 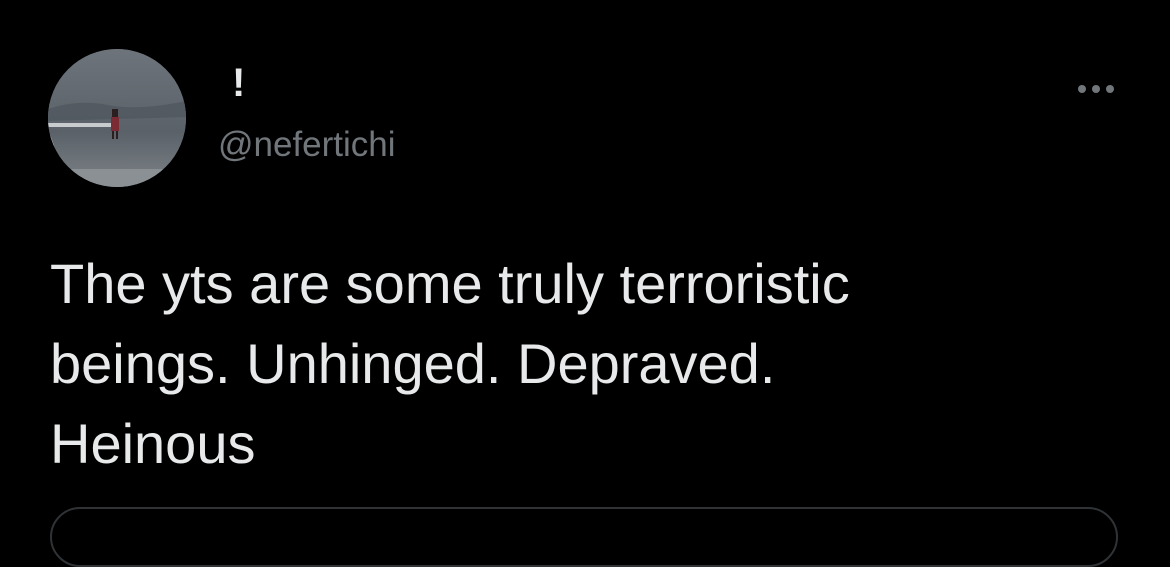 What do you see at coordinates (584, 537) in the screenshot?
I see `quote-card` at bounding box center [584, 537].